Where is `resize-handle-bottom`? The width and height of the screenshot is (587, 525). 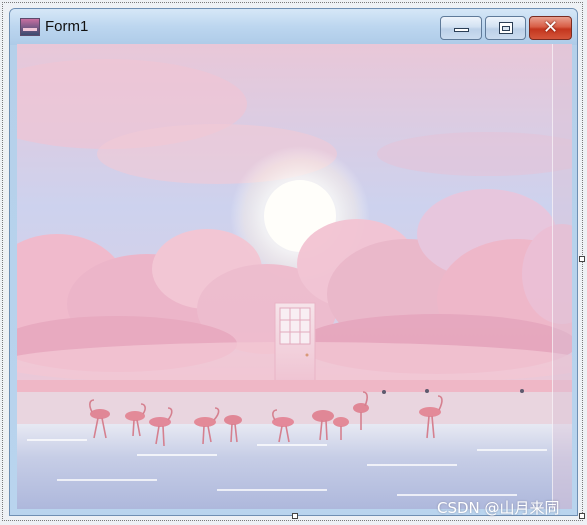
resize-handle-bottom is located at coordinates (295, 516).